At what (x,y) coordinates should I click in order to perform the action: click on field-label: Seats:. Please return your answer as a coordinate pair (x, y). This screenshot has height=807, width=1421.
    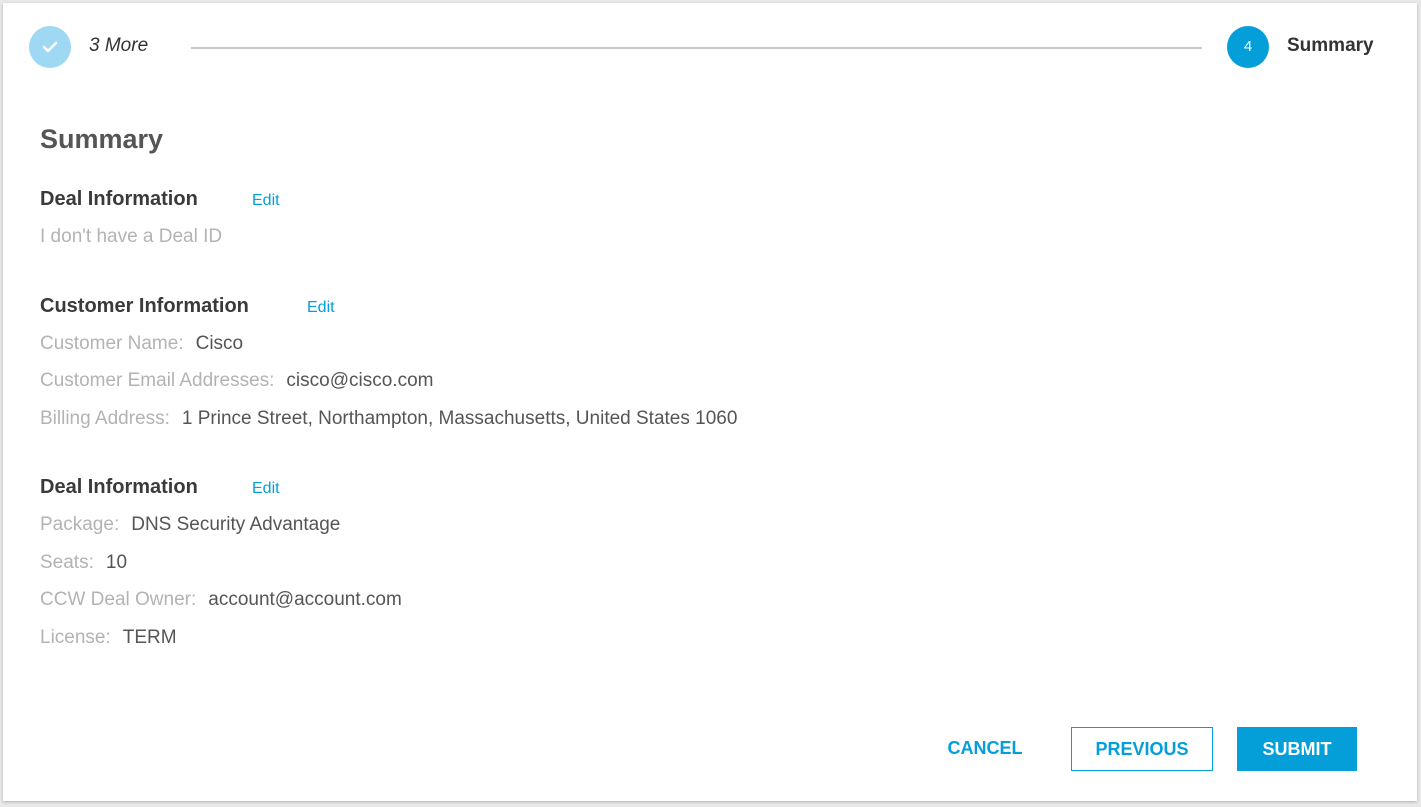
    Looking at the image, I should click on (67, 562).